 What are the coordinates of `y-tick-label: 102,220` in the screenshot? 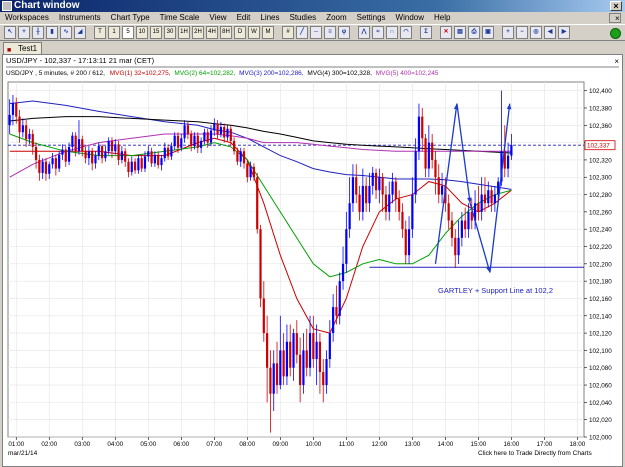 It's located at (600, 247).